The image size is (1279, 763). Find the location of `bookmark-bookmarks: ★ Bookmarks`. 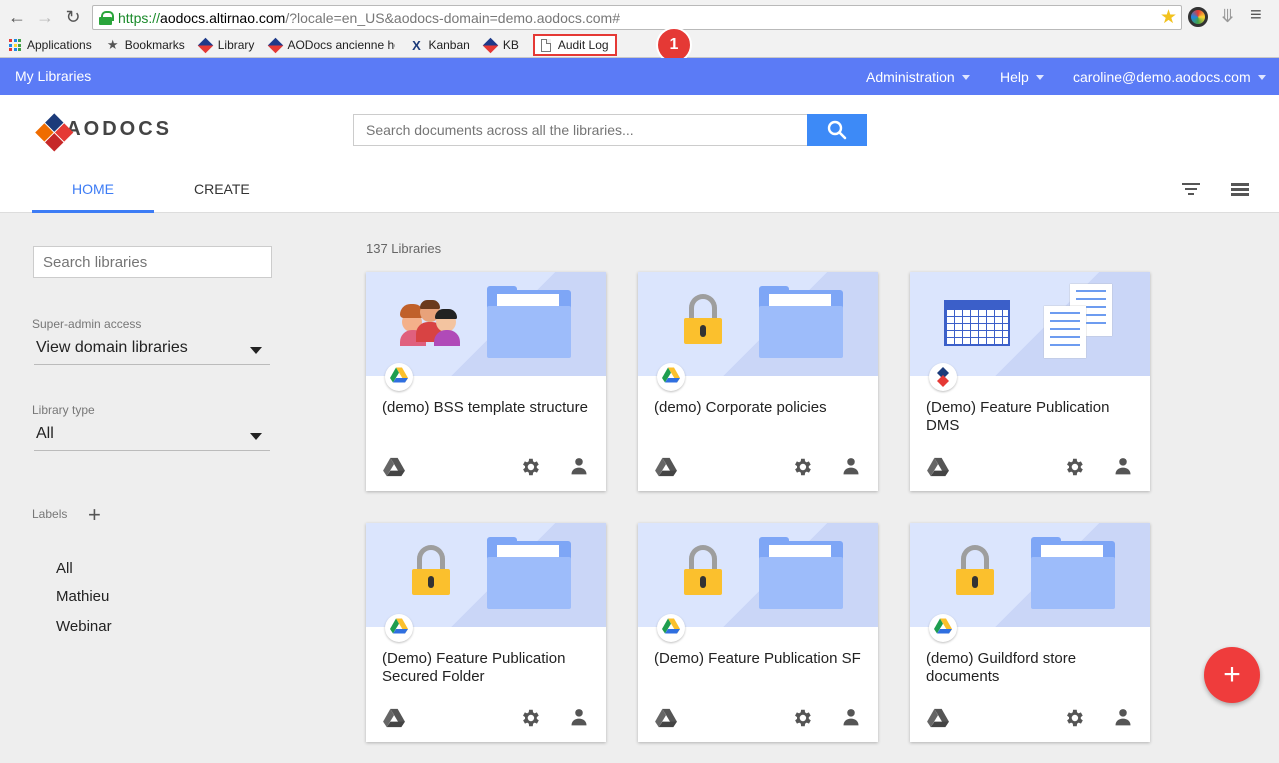

bookmark-bookmarks: ★ Bookmarks is located at coordinates (145, 44).